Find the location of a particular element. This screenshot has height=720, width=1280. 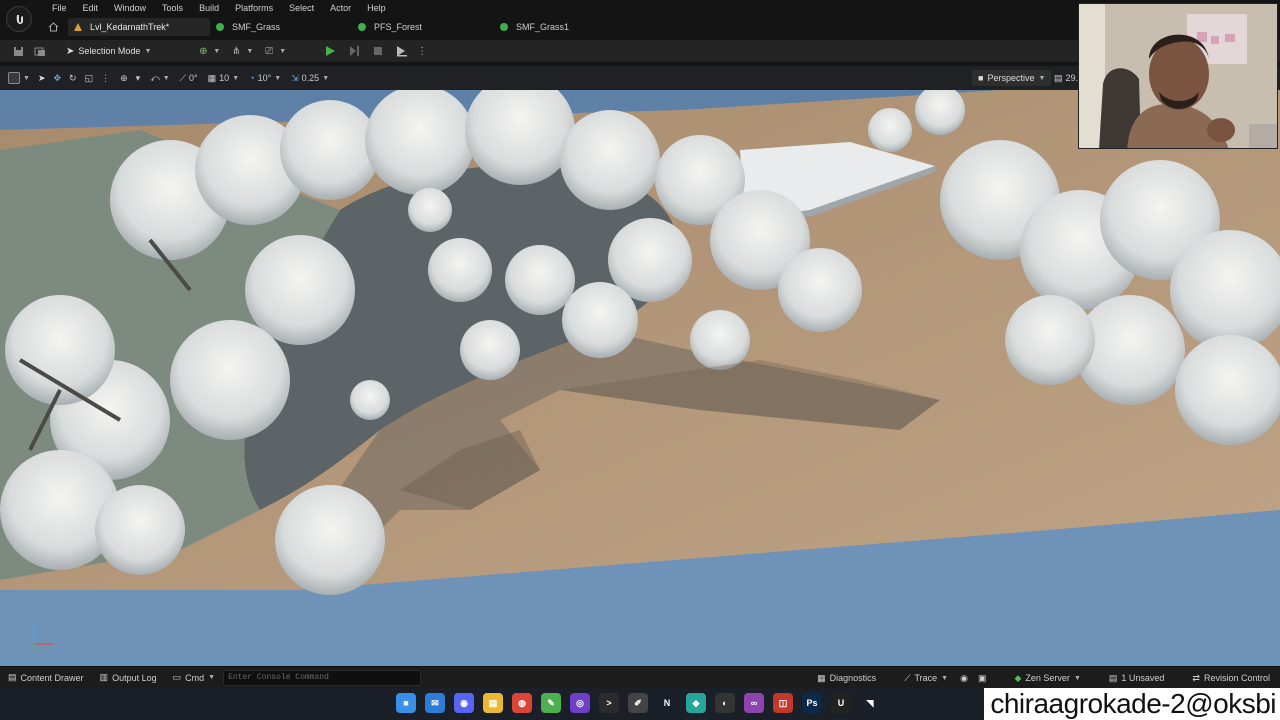

notepad-icon: ✎ is located at coordinates (551, 703).